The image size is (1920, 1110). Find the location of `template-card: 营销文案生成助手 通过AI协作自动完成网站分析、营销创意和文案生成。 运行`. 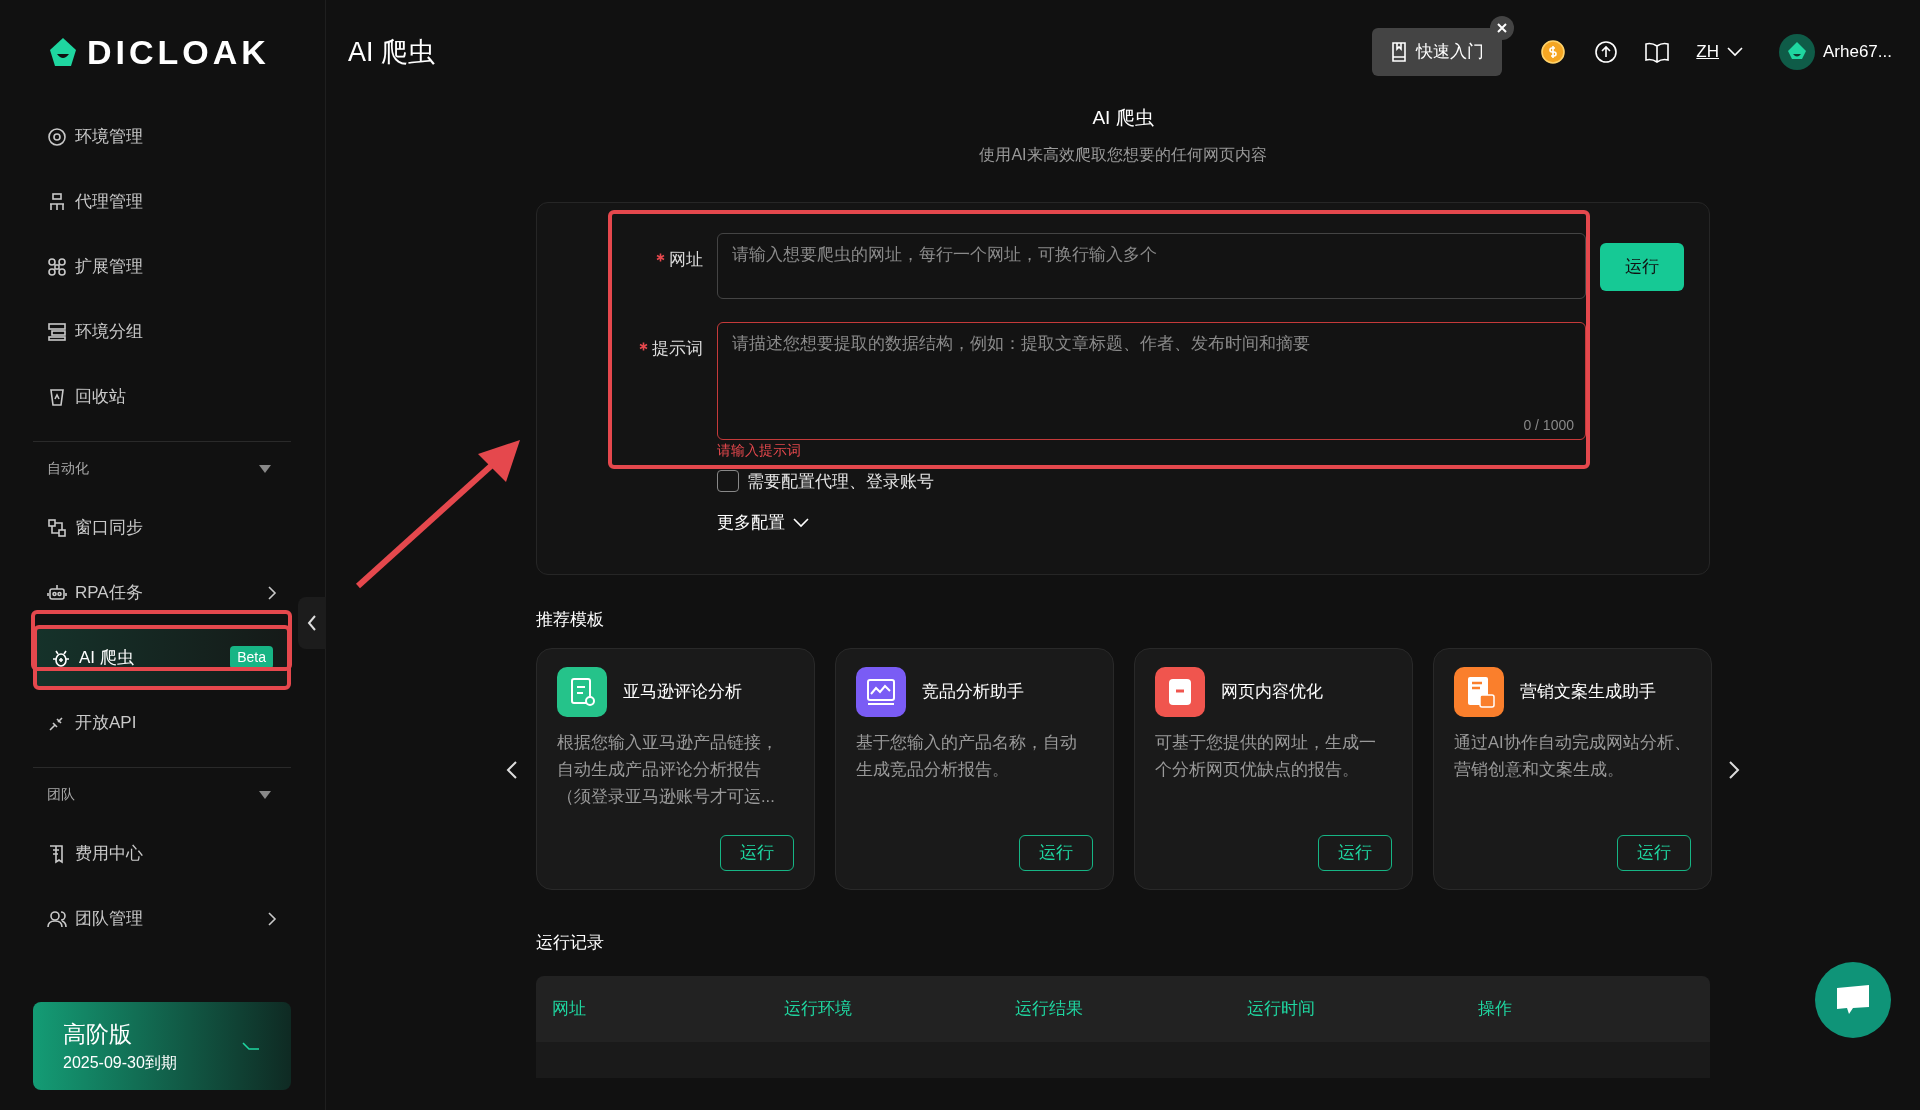

template-card: 营销文案生成助手 通过AI协作自动完成网站分析、营销创意和文案生成。 运行 is located at coordinates (1572, 769).